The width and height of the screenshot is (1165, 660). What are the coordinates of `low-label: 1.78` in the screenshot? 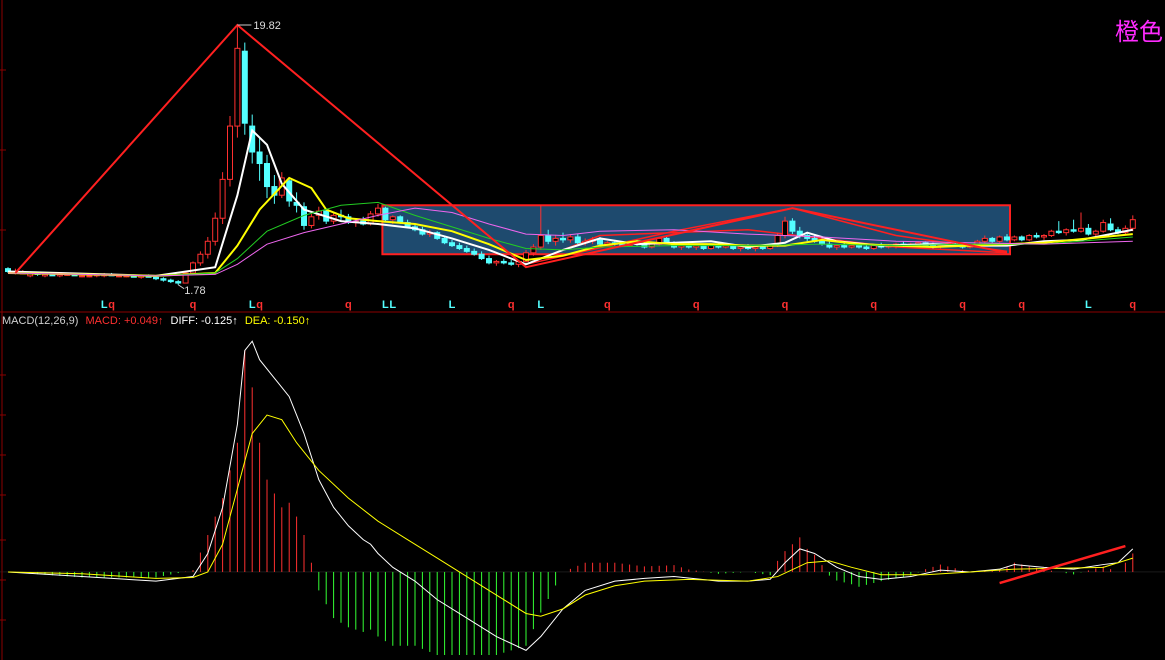 It's located at (194, 291).